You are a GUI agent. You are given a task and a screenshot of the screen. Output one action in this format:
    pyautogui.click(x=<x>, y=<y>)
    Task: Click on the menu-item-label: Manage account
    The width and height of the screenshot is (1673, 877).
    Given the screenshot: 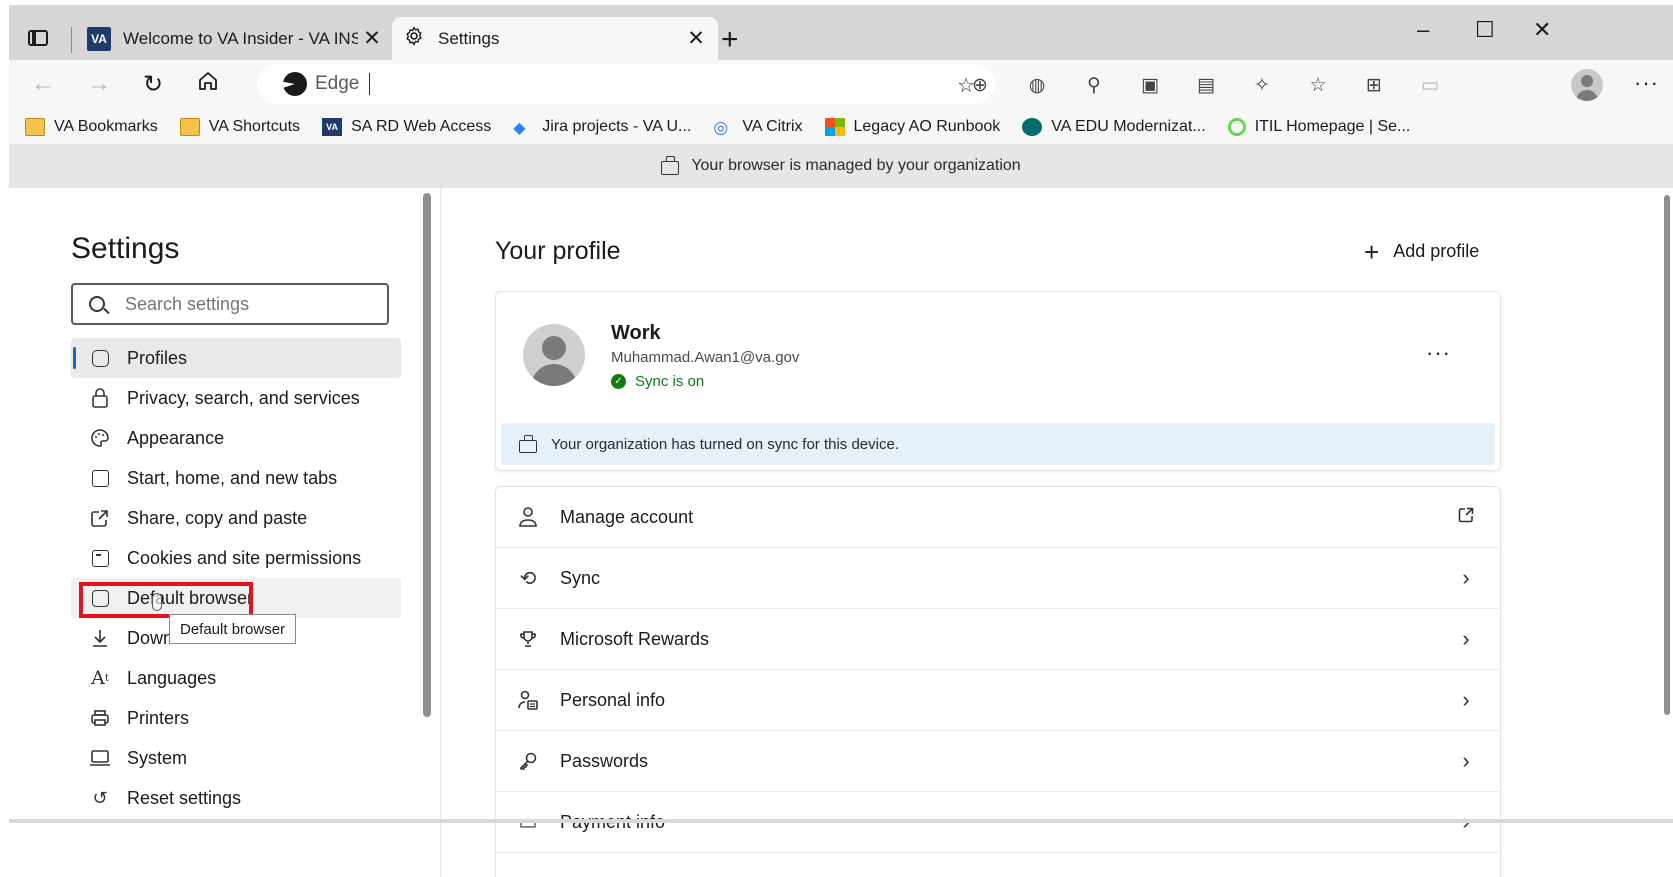 What is the action you would take?
    pyautogui.click(x=627, y=516)
    